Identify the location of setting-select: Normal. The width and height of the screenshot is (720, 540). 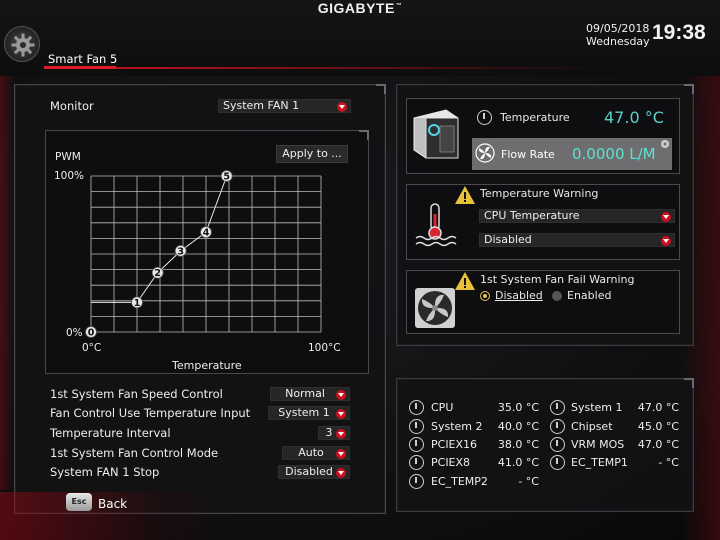
(310, 394).